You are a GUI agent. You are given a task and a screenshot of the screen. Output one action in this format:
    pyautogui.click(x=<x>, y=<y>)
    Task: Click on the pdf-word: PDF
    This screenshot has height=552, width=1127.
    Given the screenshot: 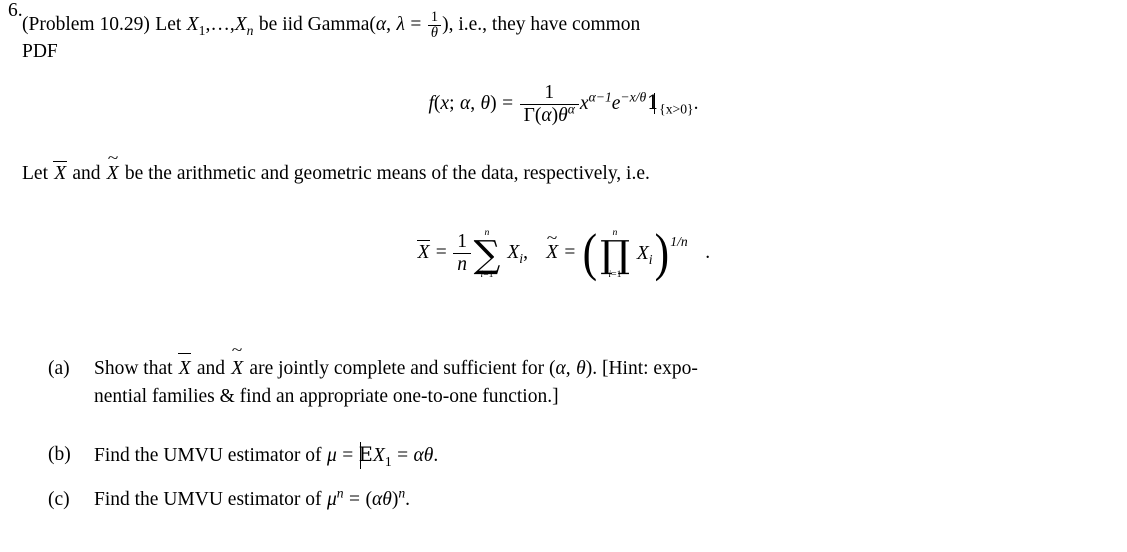 What is the action you would take?
    pyautogui.click(x=40, y=51)
    